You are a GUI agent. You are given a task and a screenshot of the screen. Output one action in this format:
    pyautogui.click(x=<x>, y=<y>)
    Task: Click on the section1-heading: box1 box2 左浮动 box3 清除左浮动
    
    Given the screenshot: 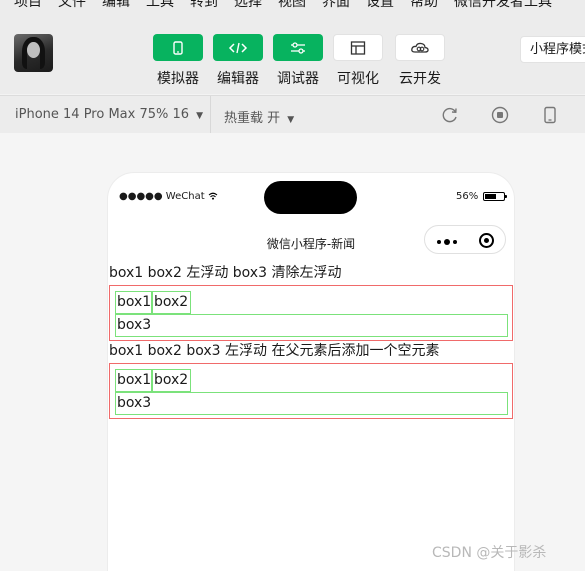 What is the action you would take?
    pyautogui.click(x=225, y=273)
    